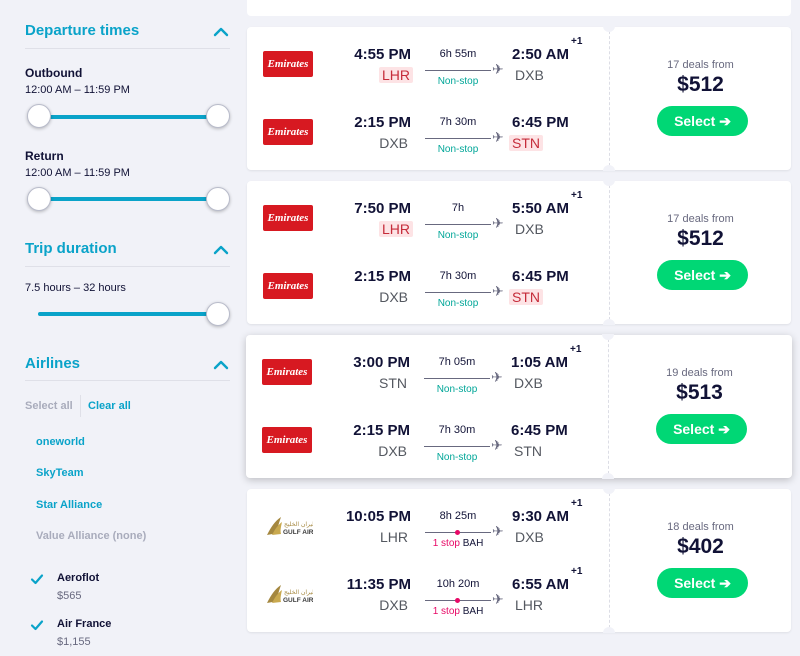 The width and height of the screenshot is (800, 656). What do you see at coordinates (128, 117) in the screenshot?
I see `outbound-slider-track` at bounding box center [128, 117].